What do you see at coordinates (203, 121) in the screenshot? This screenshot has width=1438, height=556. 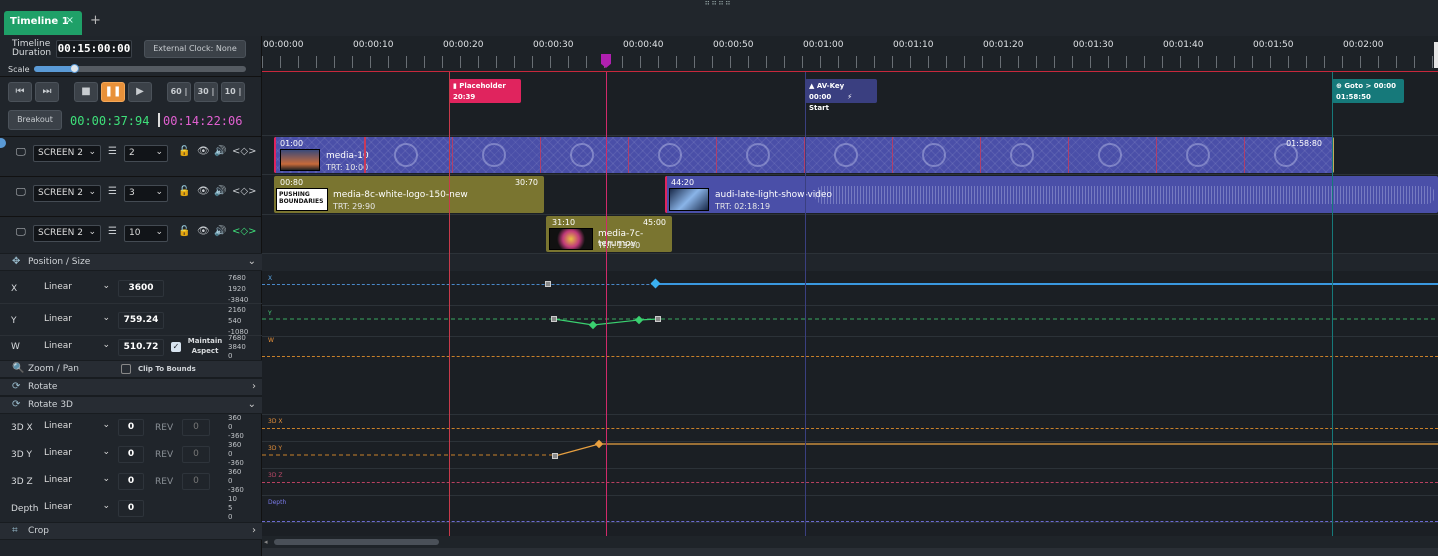 I see `remaining-time: 00:14:22:06` at bounding box center [203, 121].